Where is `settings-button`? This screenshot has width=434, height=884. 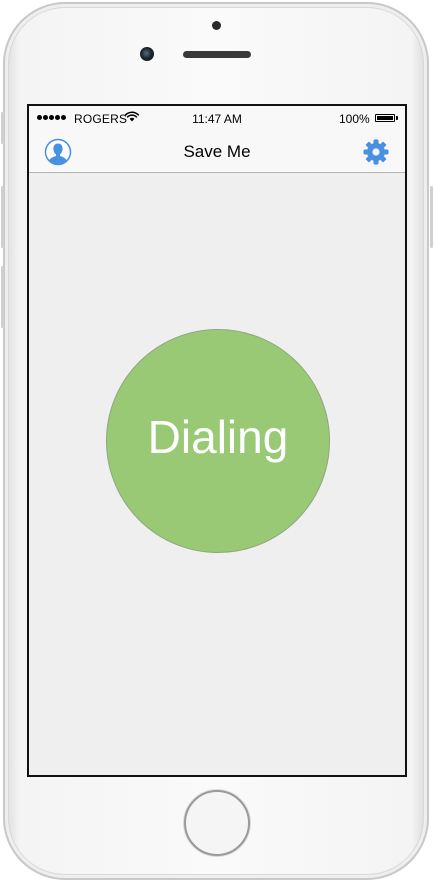
settings-button is located at coordinates (376, 152).